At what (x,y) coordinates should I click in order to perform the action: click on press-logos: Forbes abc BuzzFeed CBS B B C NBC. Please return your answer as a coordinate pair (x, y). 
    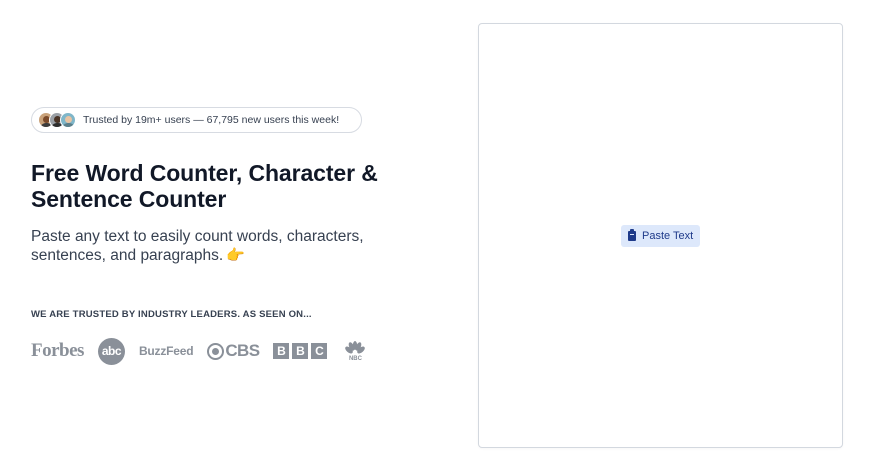
    Looking at the image, I should click on (205, 351).